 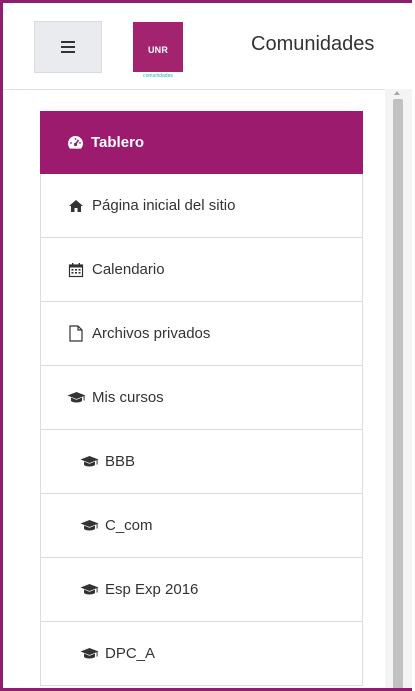 I want to click on scrollbar-thumb, so click(x=398, y=393).